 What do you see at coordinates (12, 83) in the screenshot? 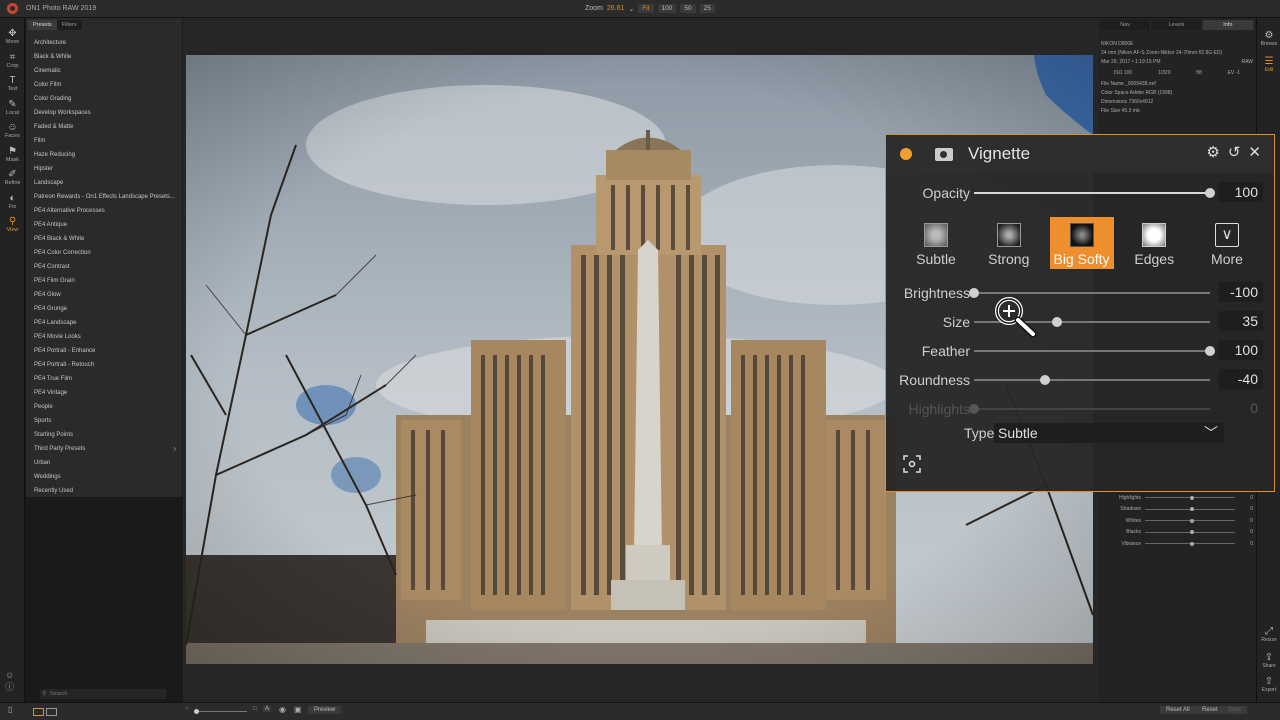
I see `tool-text: T Text` at bounding box center [12, 83].